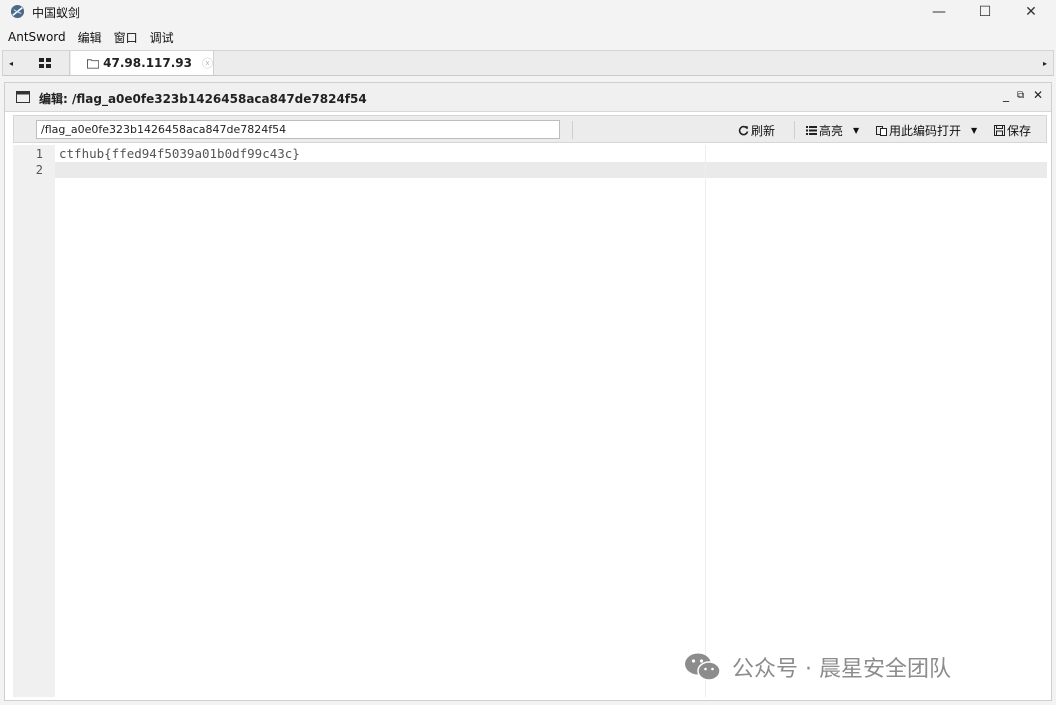 This screenshot has height=705, width=1056. I want to click on tab-label: 47.98.117.93, so click(147, 63).